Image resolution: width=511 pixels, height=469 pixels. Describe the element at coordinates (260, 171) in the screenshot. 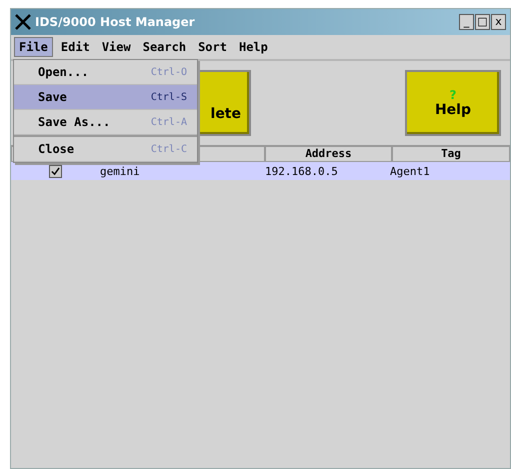

I see `table-row: gemini 192.168.0.5 Agent1` at that location.